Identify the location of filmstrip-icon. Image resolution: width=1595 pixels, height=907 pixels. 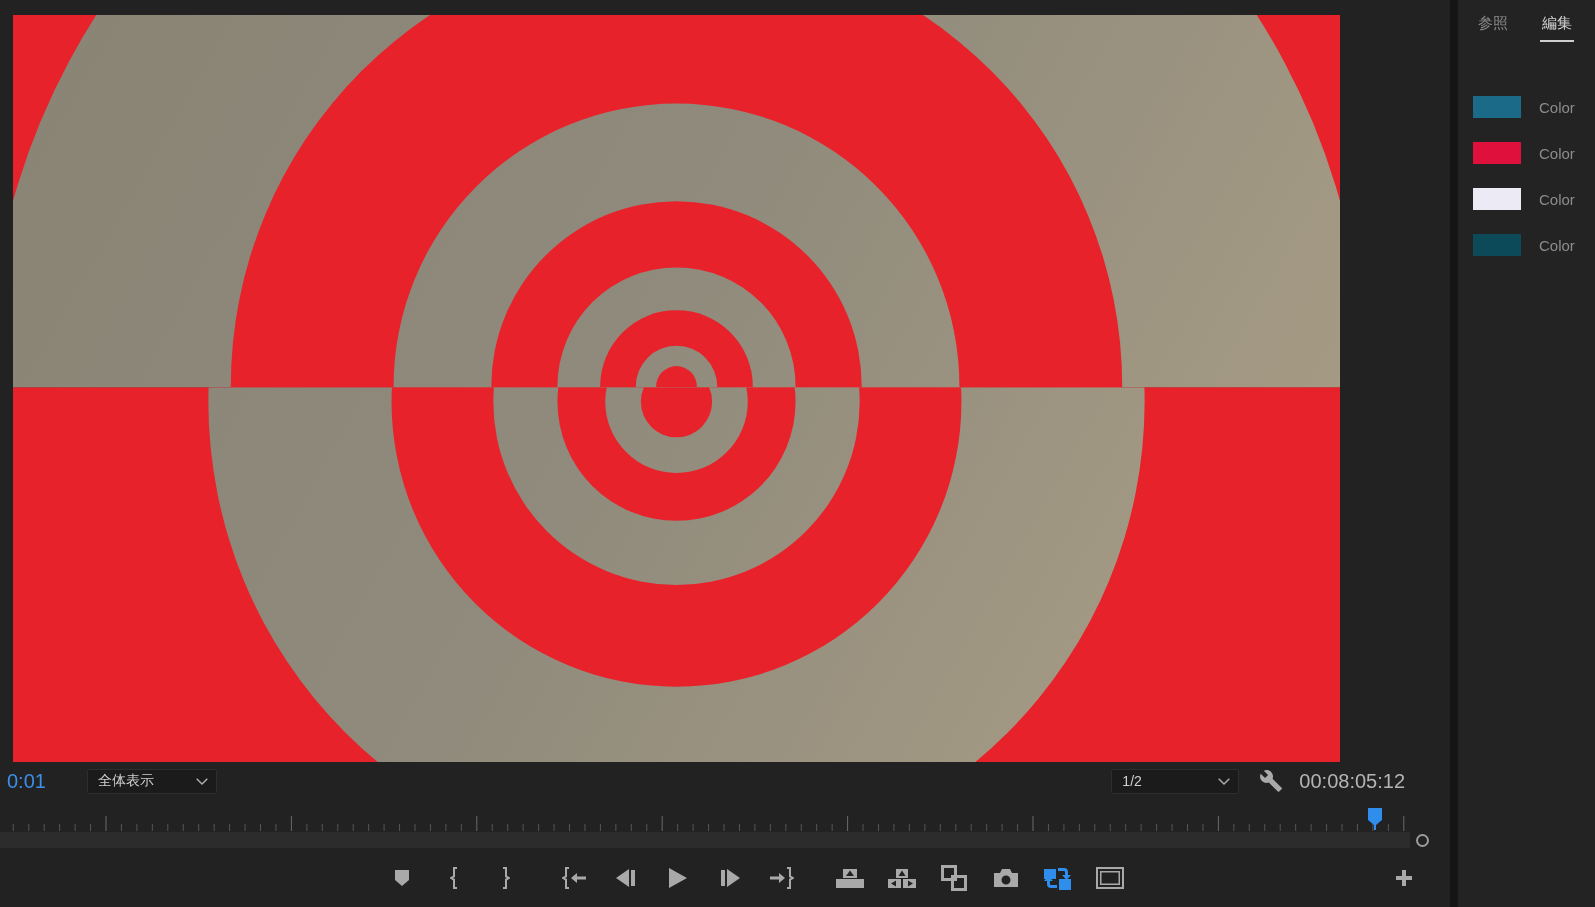
(954, 877).